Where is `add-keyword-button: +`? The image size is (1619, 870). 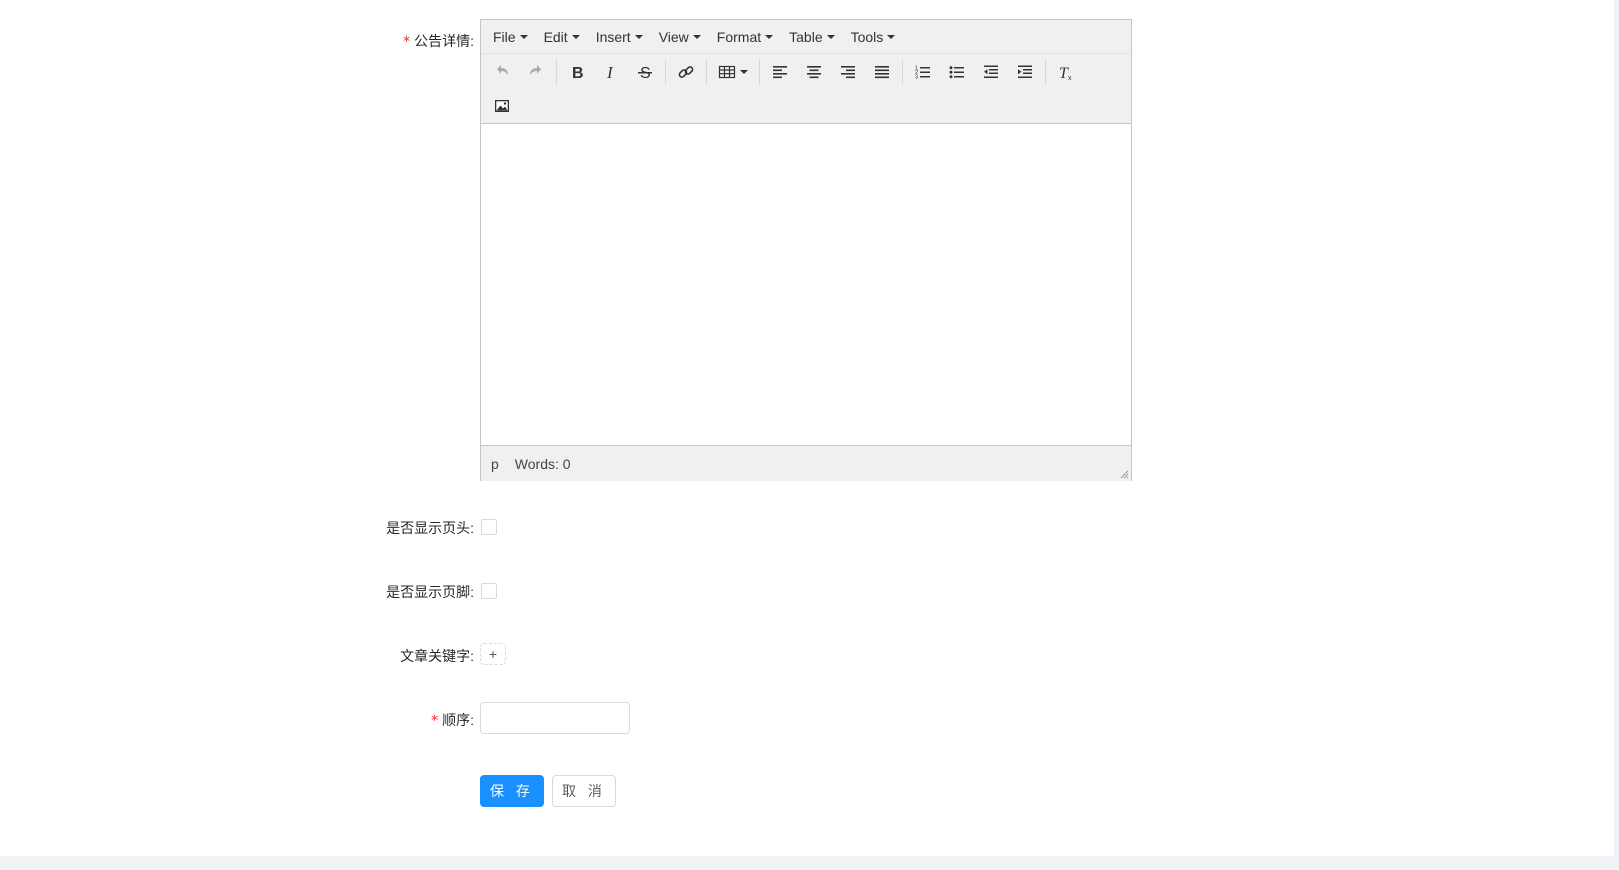
add-keyword-button: + is located at coordinates (493, 654).